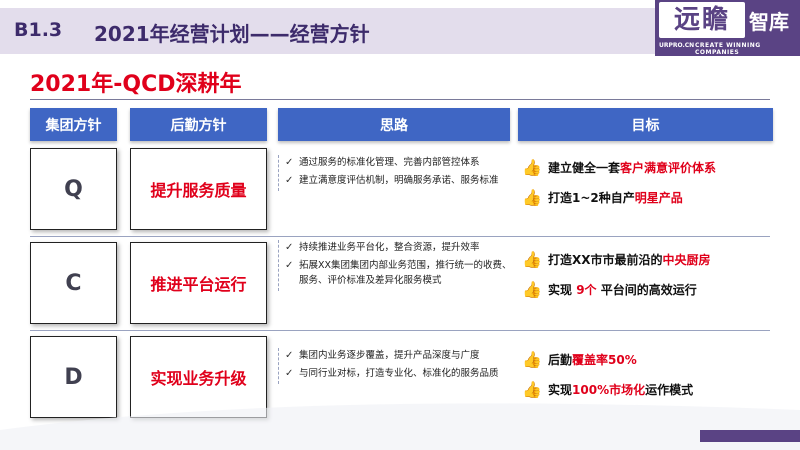  I want to click on idea-item: ✓ 与同行业对标，打造专业化、标准化的服务品质, so click(401, 373).